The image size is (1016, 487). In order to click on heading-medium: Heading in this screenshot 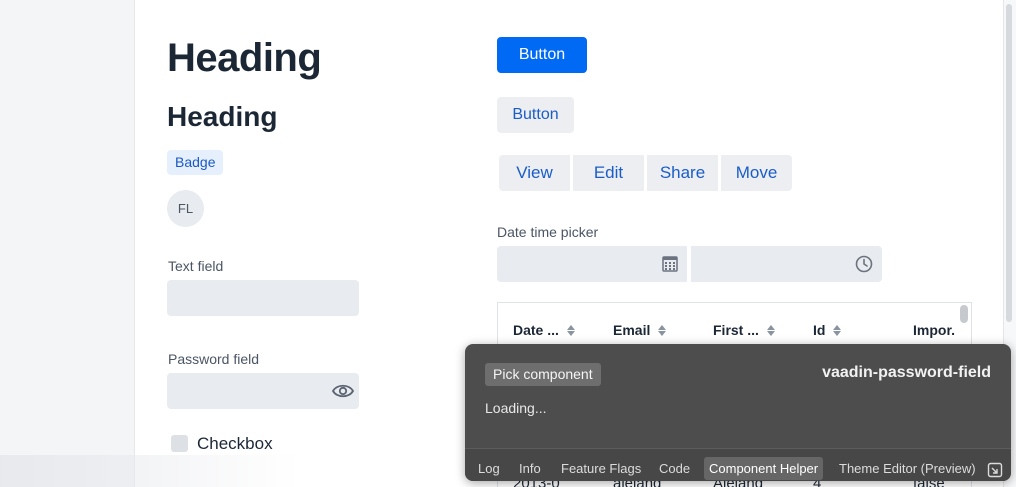, I will do `click(222, 116)`.